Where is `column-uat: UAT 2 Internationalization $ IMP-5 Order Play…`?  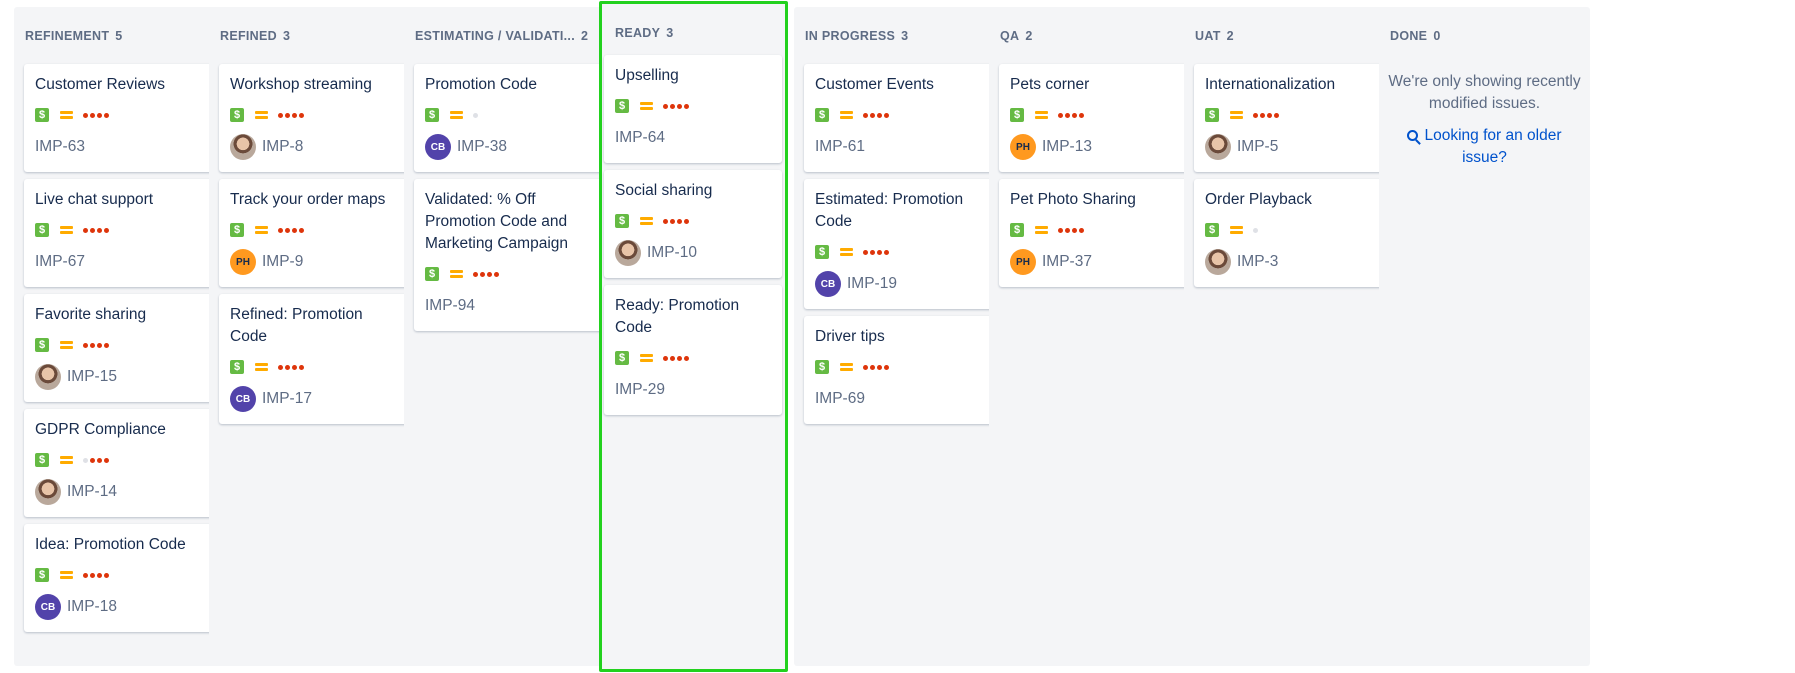
column-uat: UAT 2 Internationalization $ IMP-5 Order Play… is located at coordinates (1289, 336).